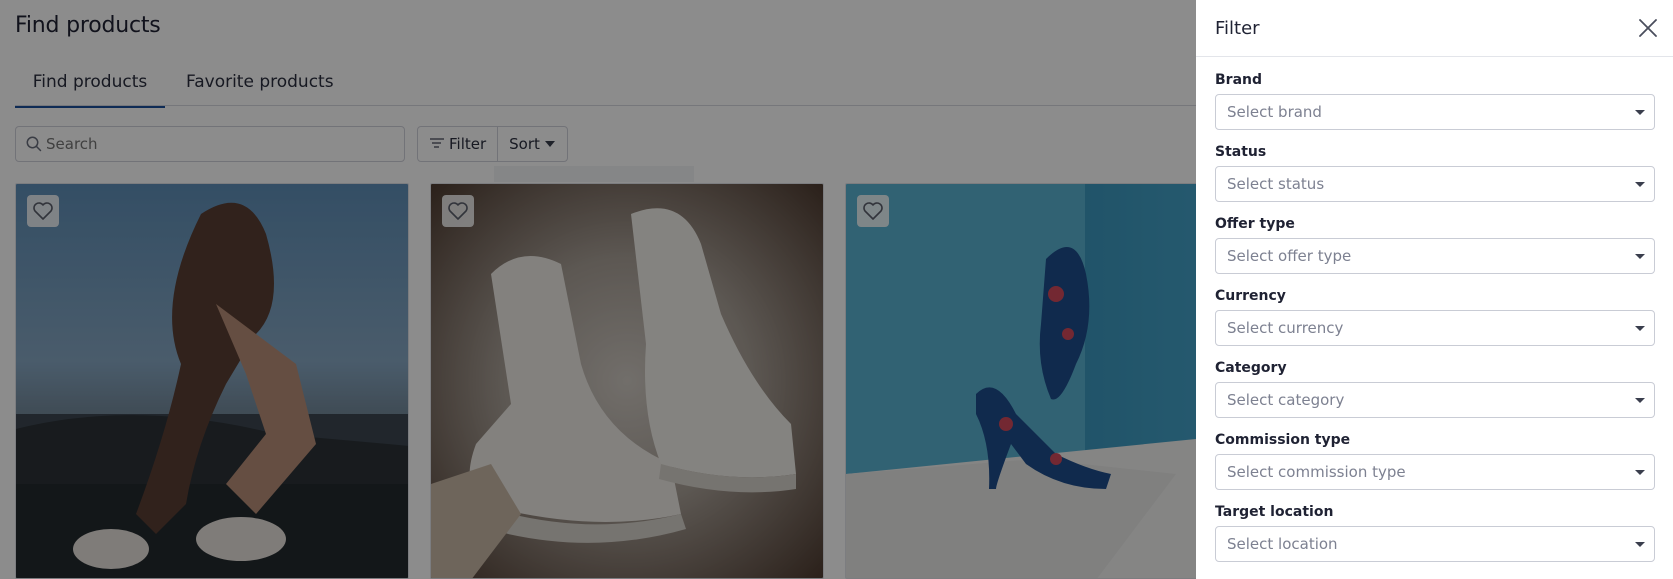  Describe the element at coordinates (1250, 296) in the screenshot. I see `currency-label: Currency` at that location.